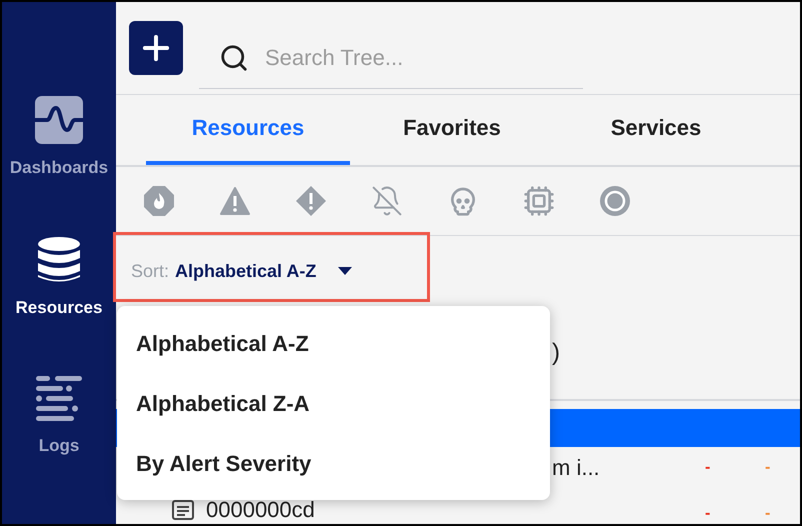 The image size is (802, 526). What do you see at coordinates (260, 510) in the screenshot?
I see `tree-item-label: 0000000cd` at bounding box center [260, 510].